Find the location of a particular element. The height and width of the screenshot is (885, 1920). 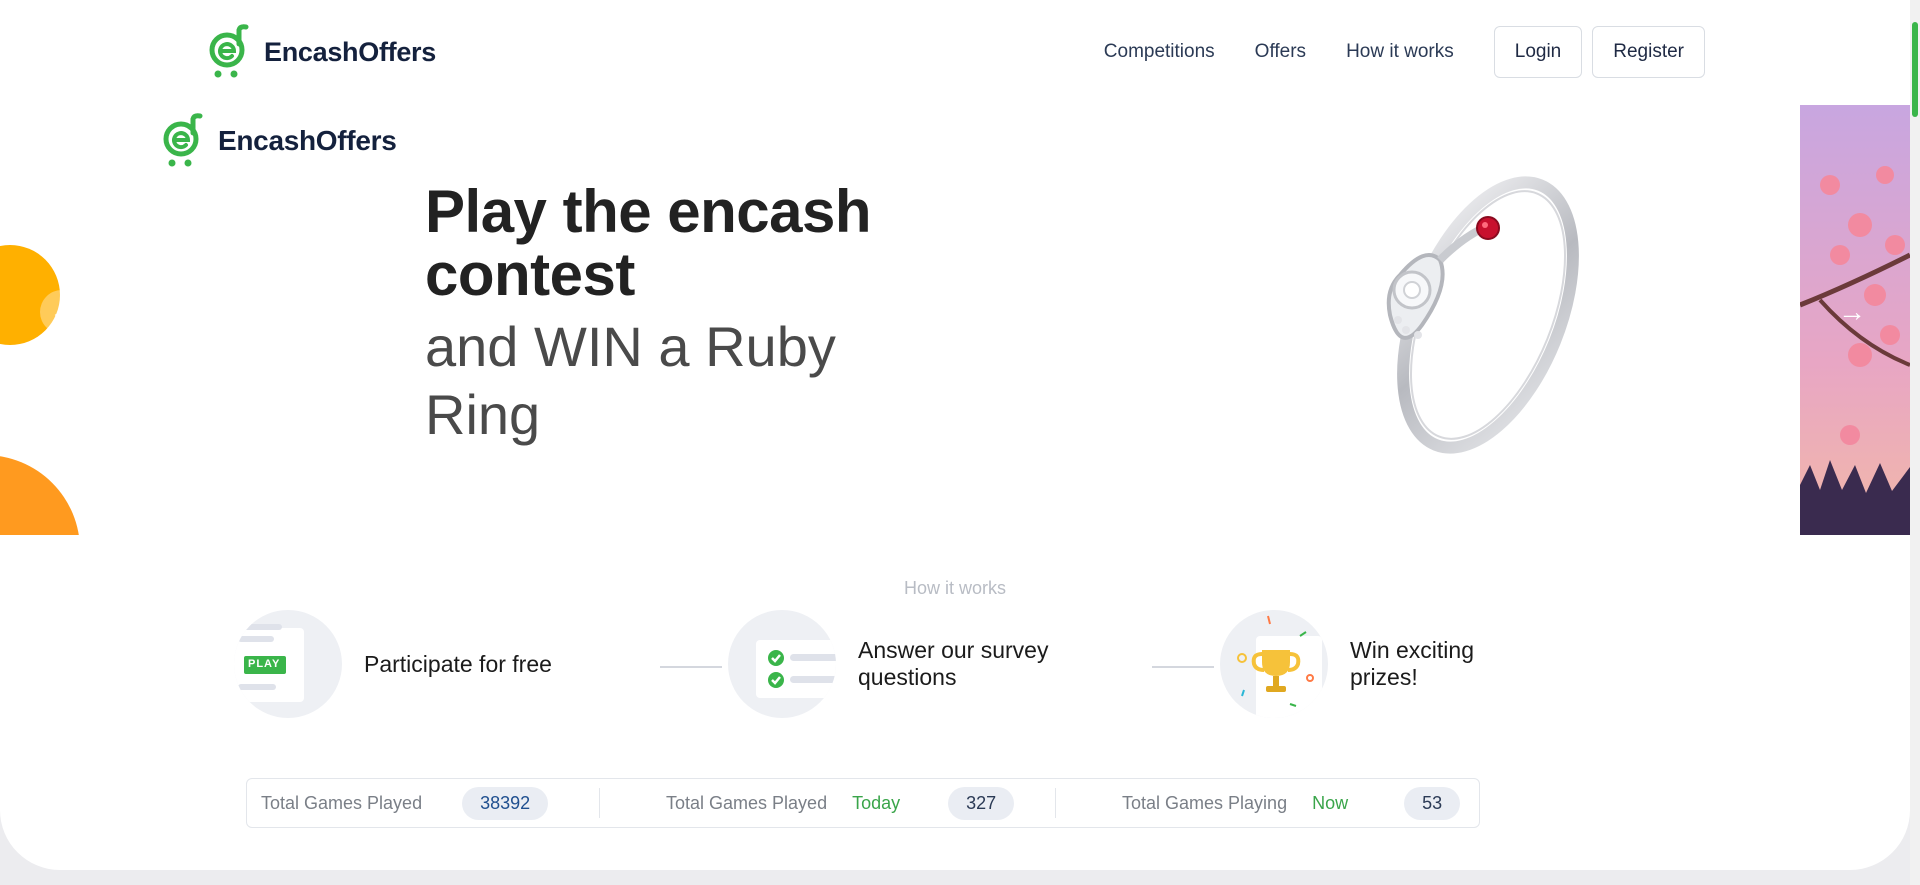

trophy-icon is located at coordinates (1274, 664).